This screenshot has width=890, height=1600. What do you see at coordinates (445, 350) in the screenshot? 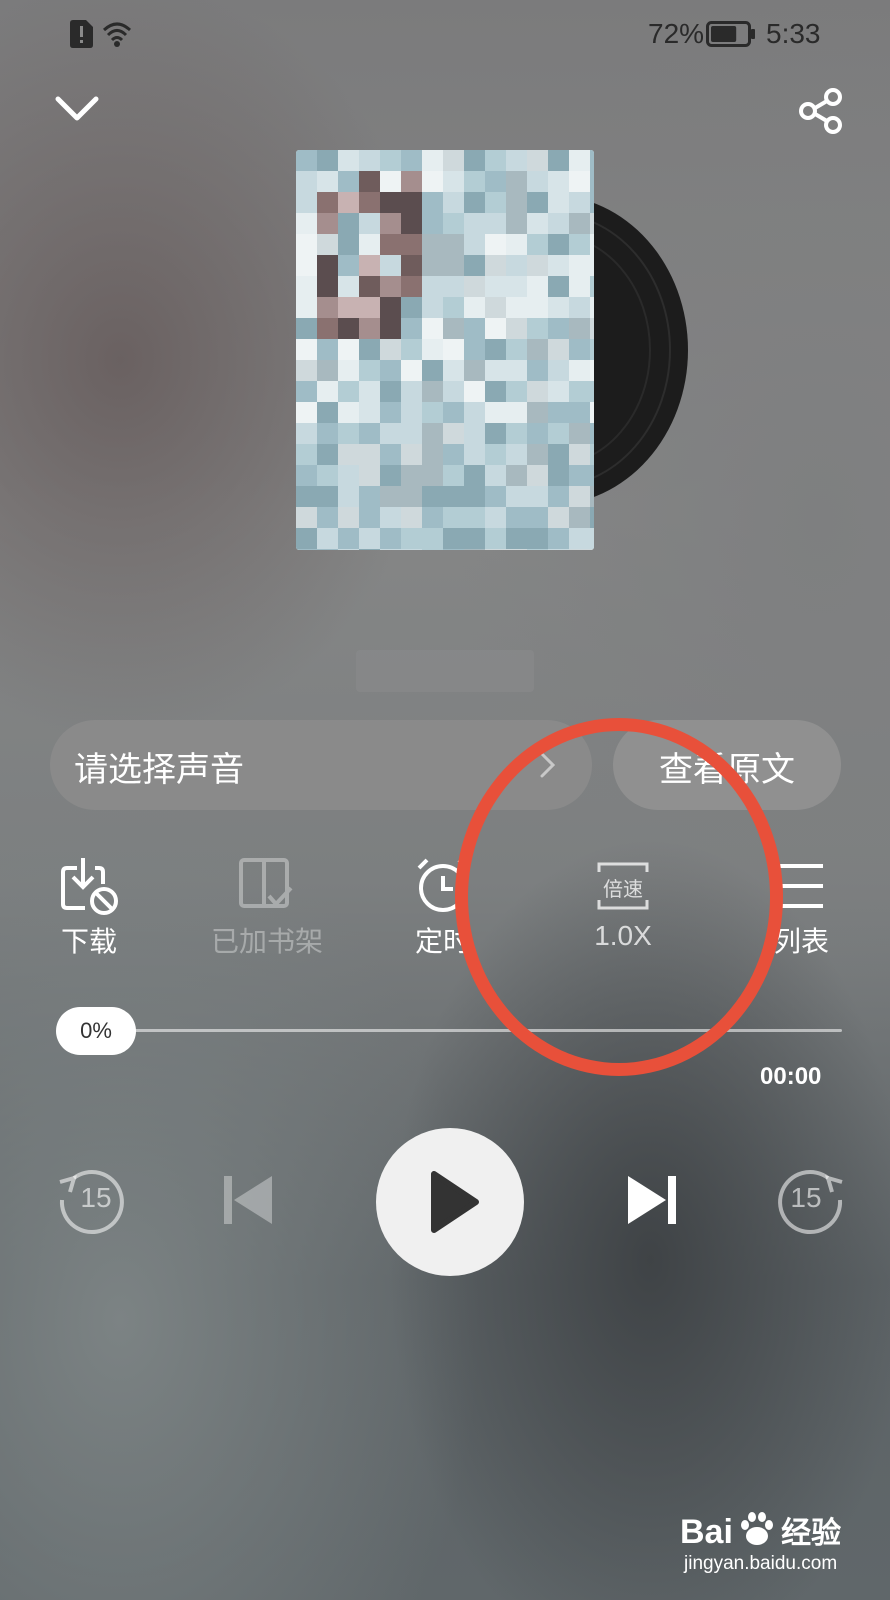
I see `album-cover` at bounding box center [445, 350].